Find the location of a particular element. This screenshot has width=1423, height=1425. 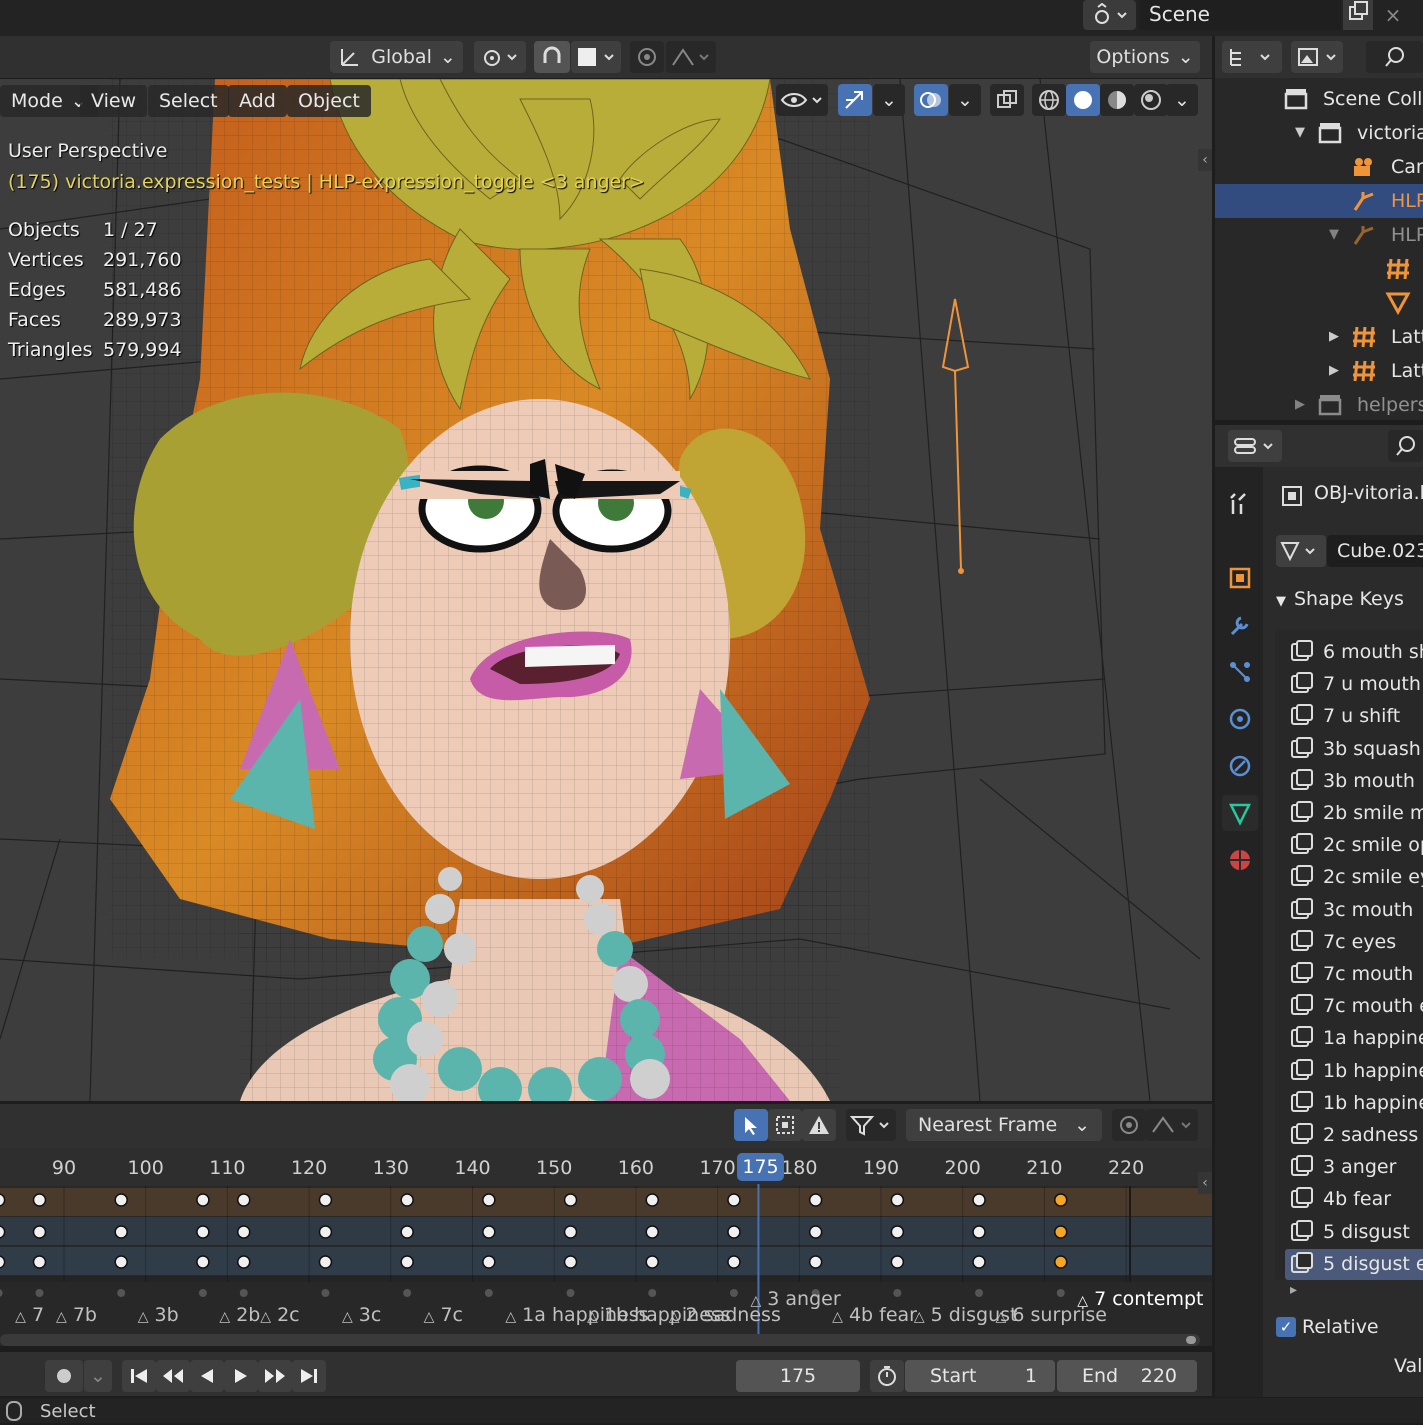

shape-key-item: 7c mouth is located at coordinates (1354, 974).